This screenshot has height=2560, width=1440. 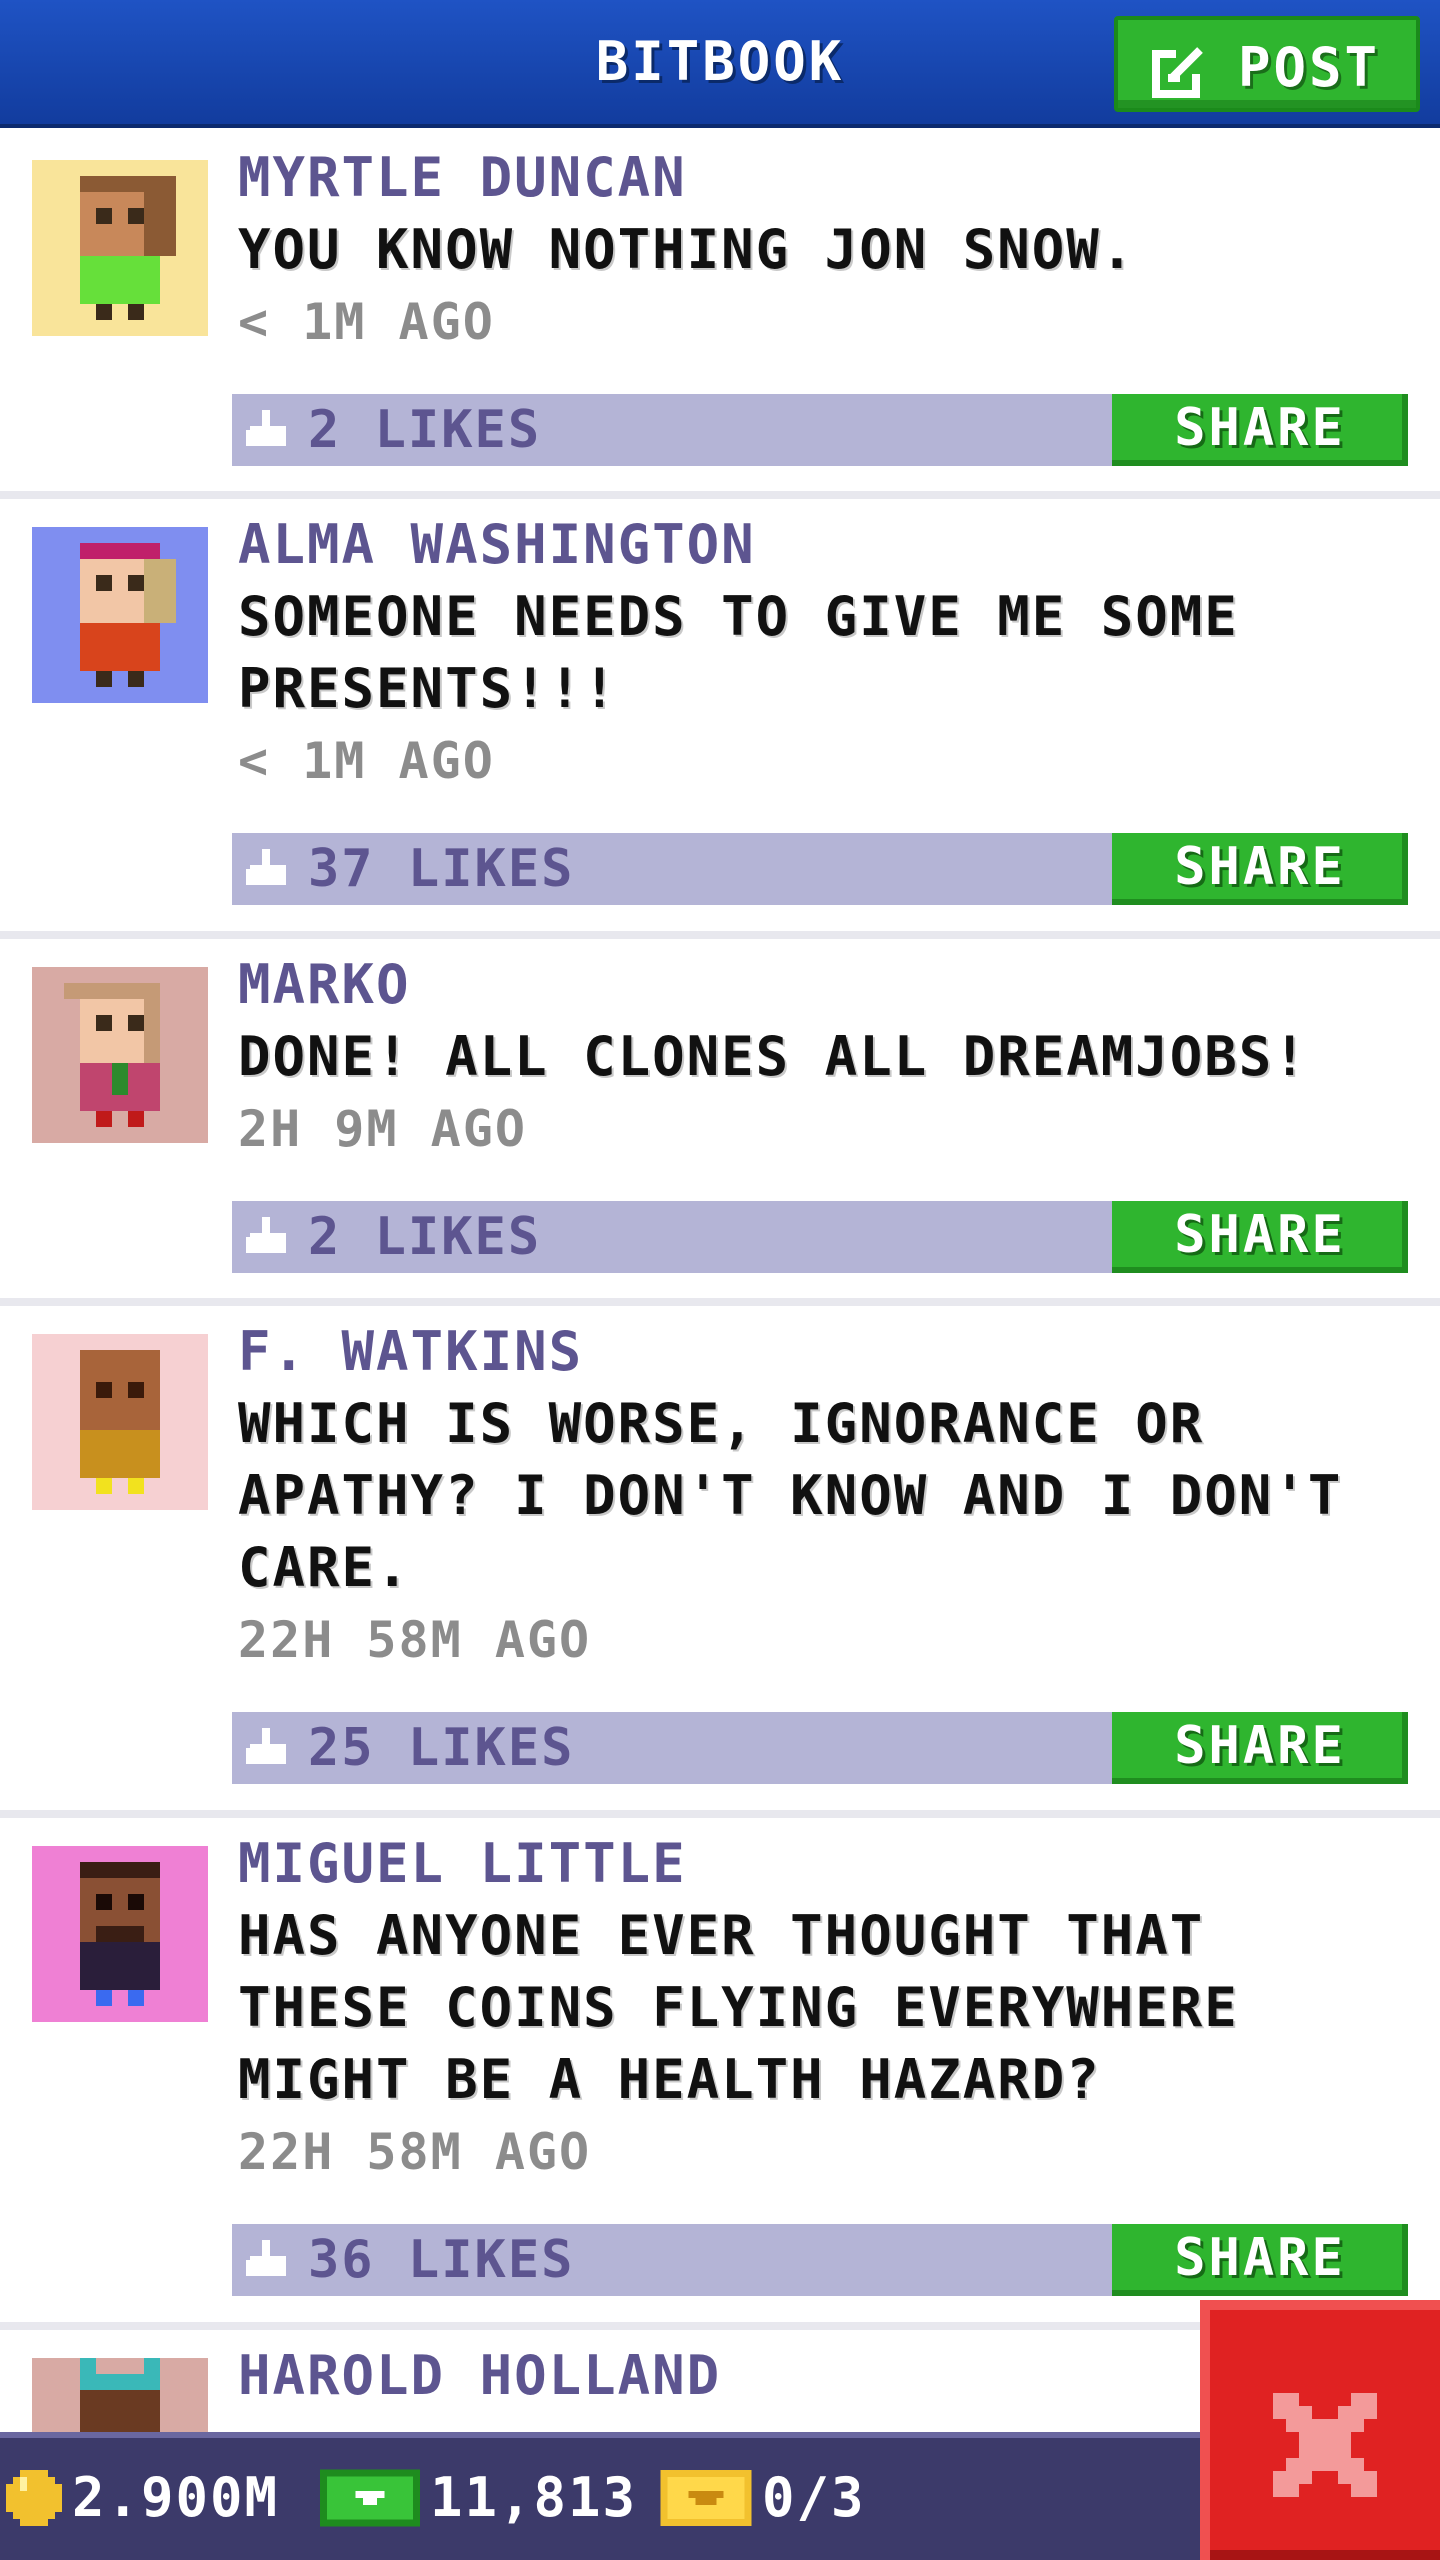 What do you see at coordinates (176, 2497) in the screenshot?
I see `coin-count: 2.900M` at bounding box center [176, 2497].